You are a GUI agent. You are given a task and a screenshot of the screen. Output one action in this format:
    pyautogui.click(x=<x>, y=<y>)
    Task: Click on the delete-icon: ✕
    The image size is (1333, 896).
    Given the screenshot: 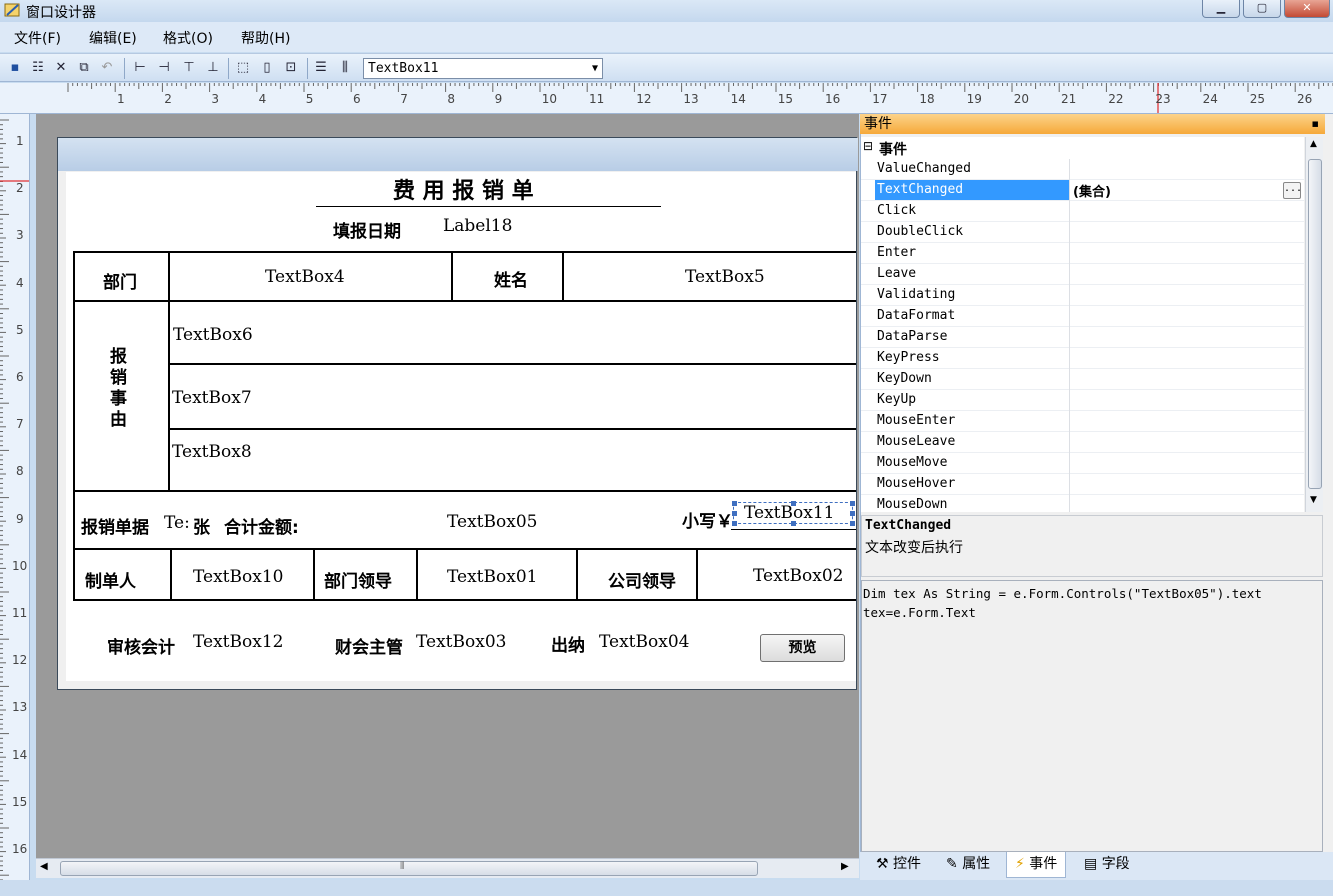 What is the action you would take?
    pyautogui.click(x=61, y=68)
    